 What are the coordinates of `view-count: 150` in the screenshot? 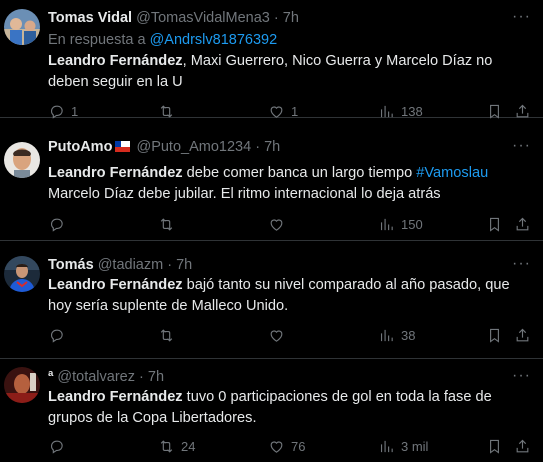 It's located at (412, 224).